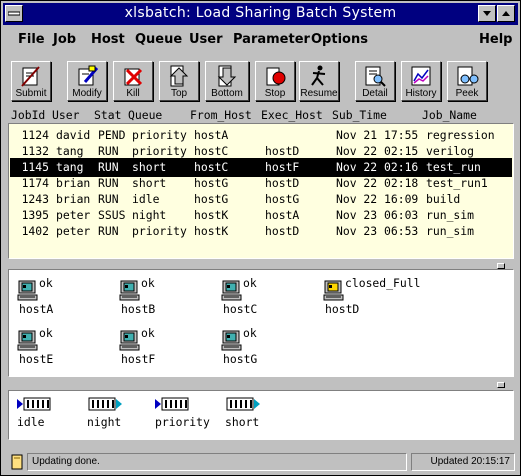 The width and height of the screenshot is (521, 476). What do you see at coordinates (282, 231) in the screenshot?
I see `job-cell-exec: hostD` at bounding box center [282, 231].